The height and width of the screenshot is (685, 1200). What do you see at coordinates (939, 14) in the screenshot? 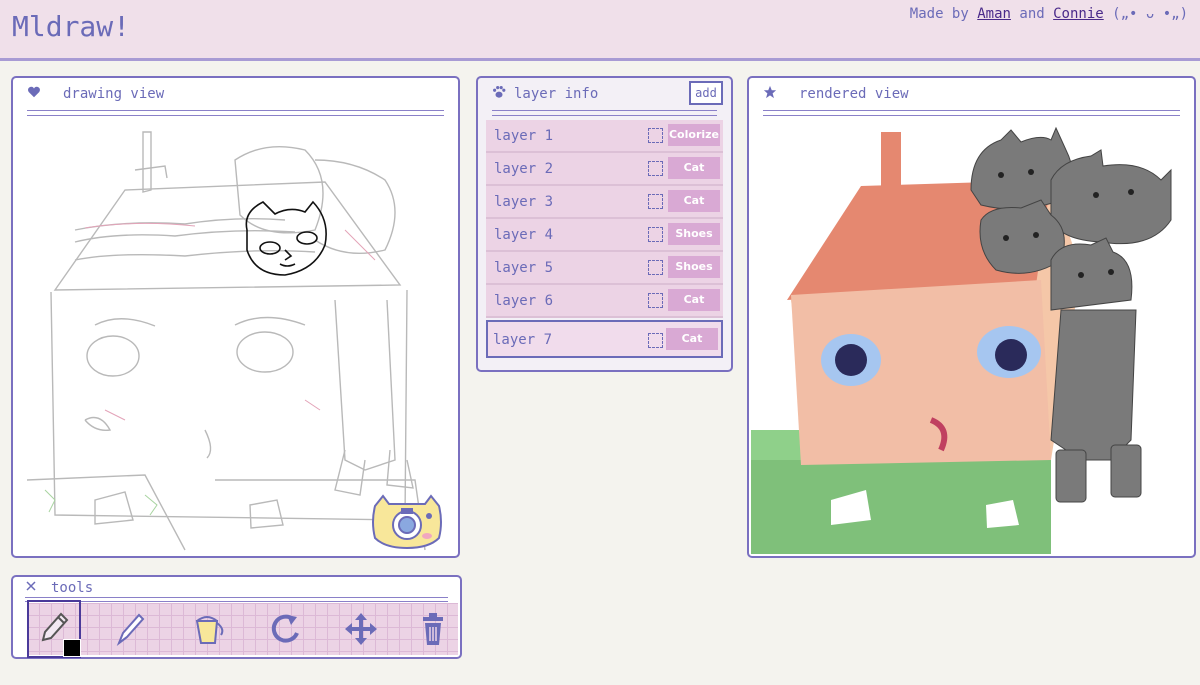
I see `credits-prefix: Made by` at bounding box center [939, 14].